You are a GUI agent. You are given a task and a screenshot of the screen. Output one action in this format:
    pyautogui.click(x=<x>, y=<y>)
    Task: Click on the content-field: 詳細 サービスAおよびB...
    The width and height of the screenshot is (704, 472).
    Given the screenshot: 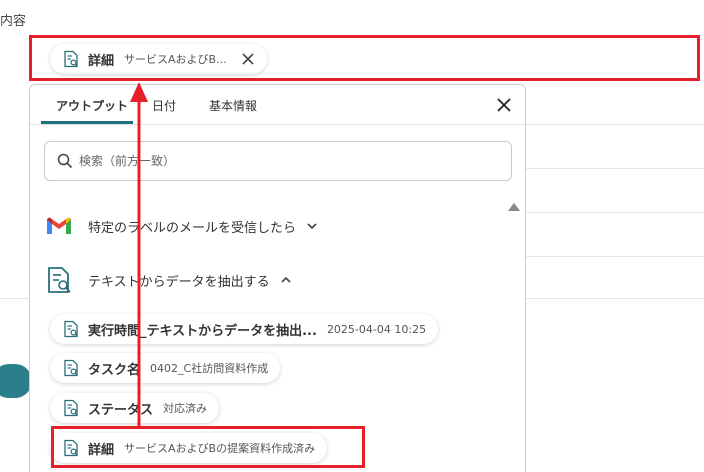 What is the action you would take?
    pyautogui.click(x=364, y=58)
    